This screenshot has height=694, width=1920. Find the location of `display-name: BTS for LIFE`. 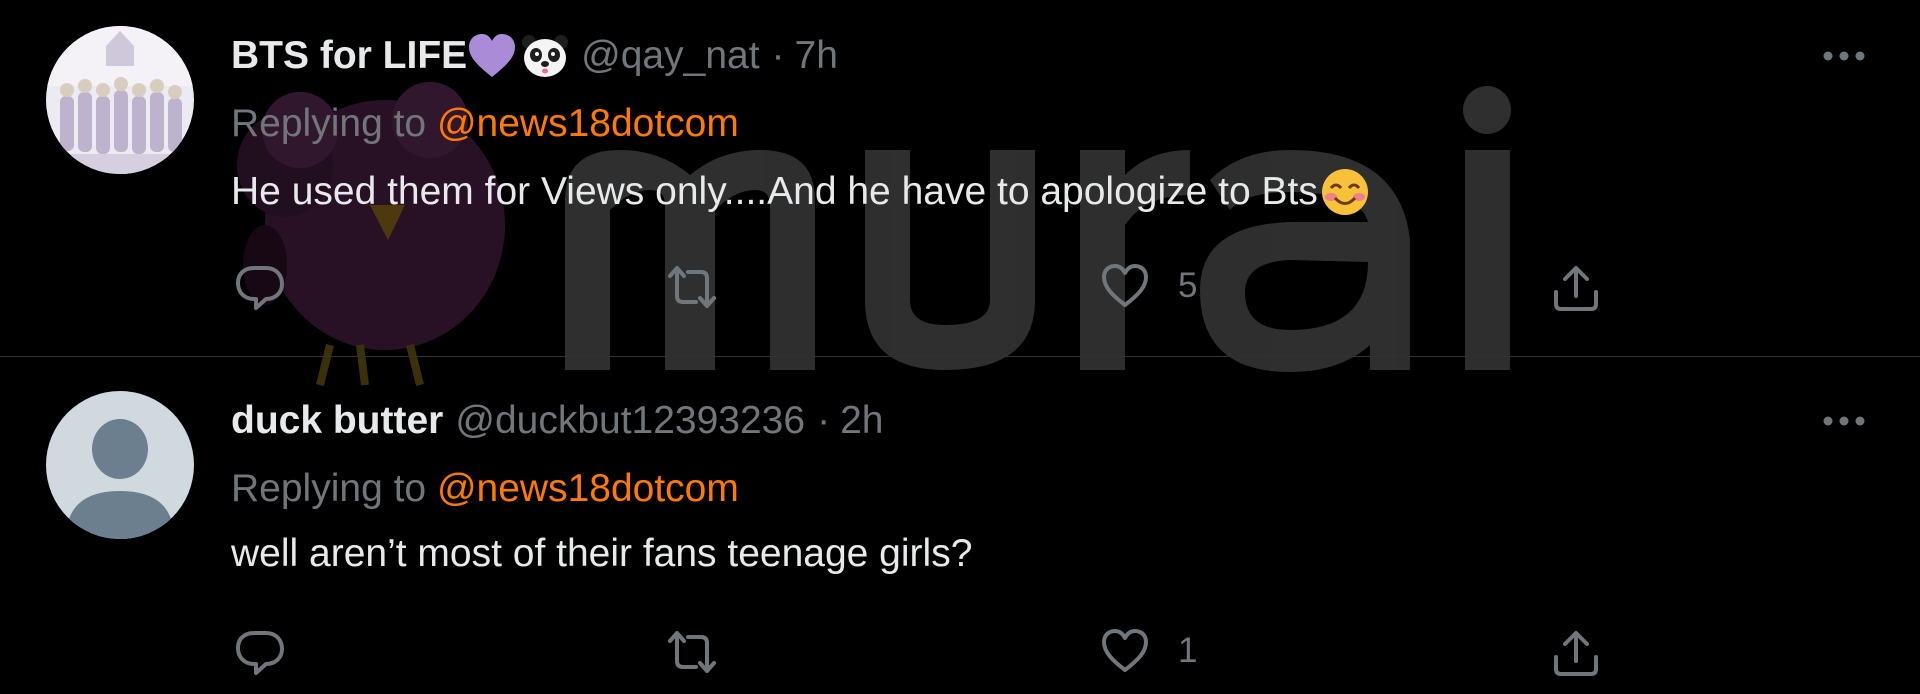

display-name: BTS for LIFE is located at coordinates (349, 56).